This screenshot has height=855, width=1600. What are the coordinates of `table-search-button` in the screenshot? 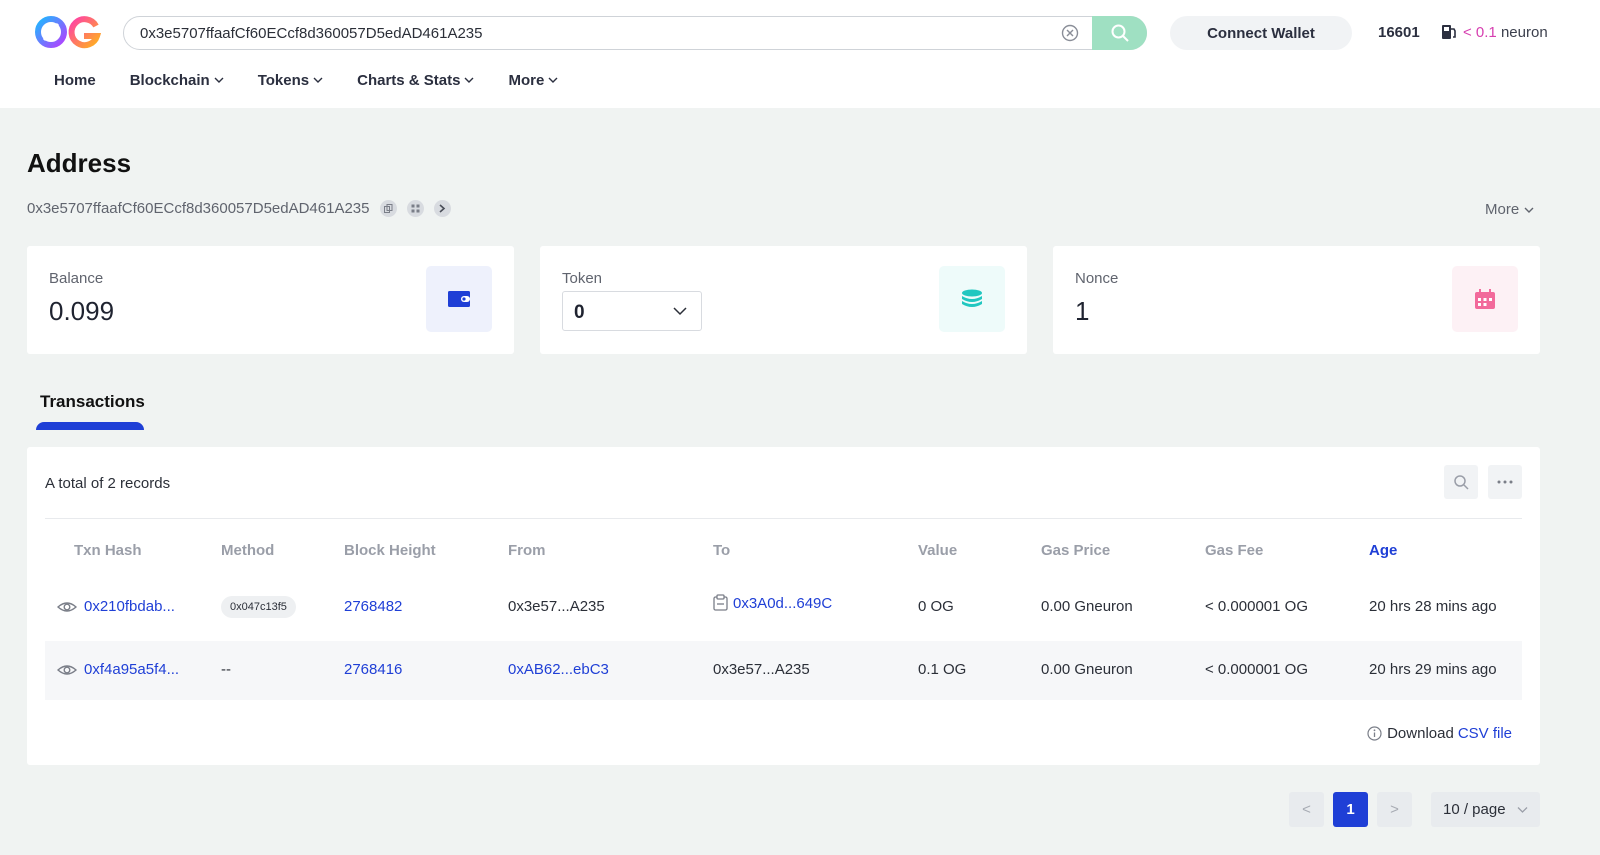 It's located at (1461, 482).